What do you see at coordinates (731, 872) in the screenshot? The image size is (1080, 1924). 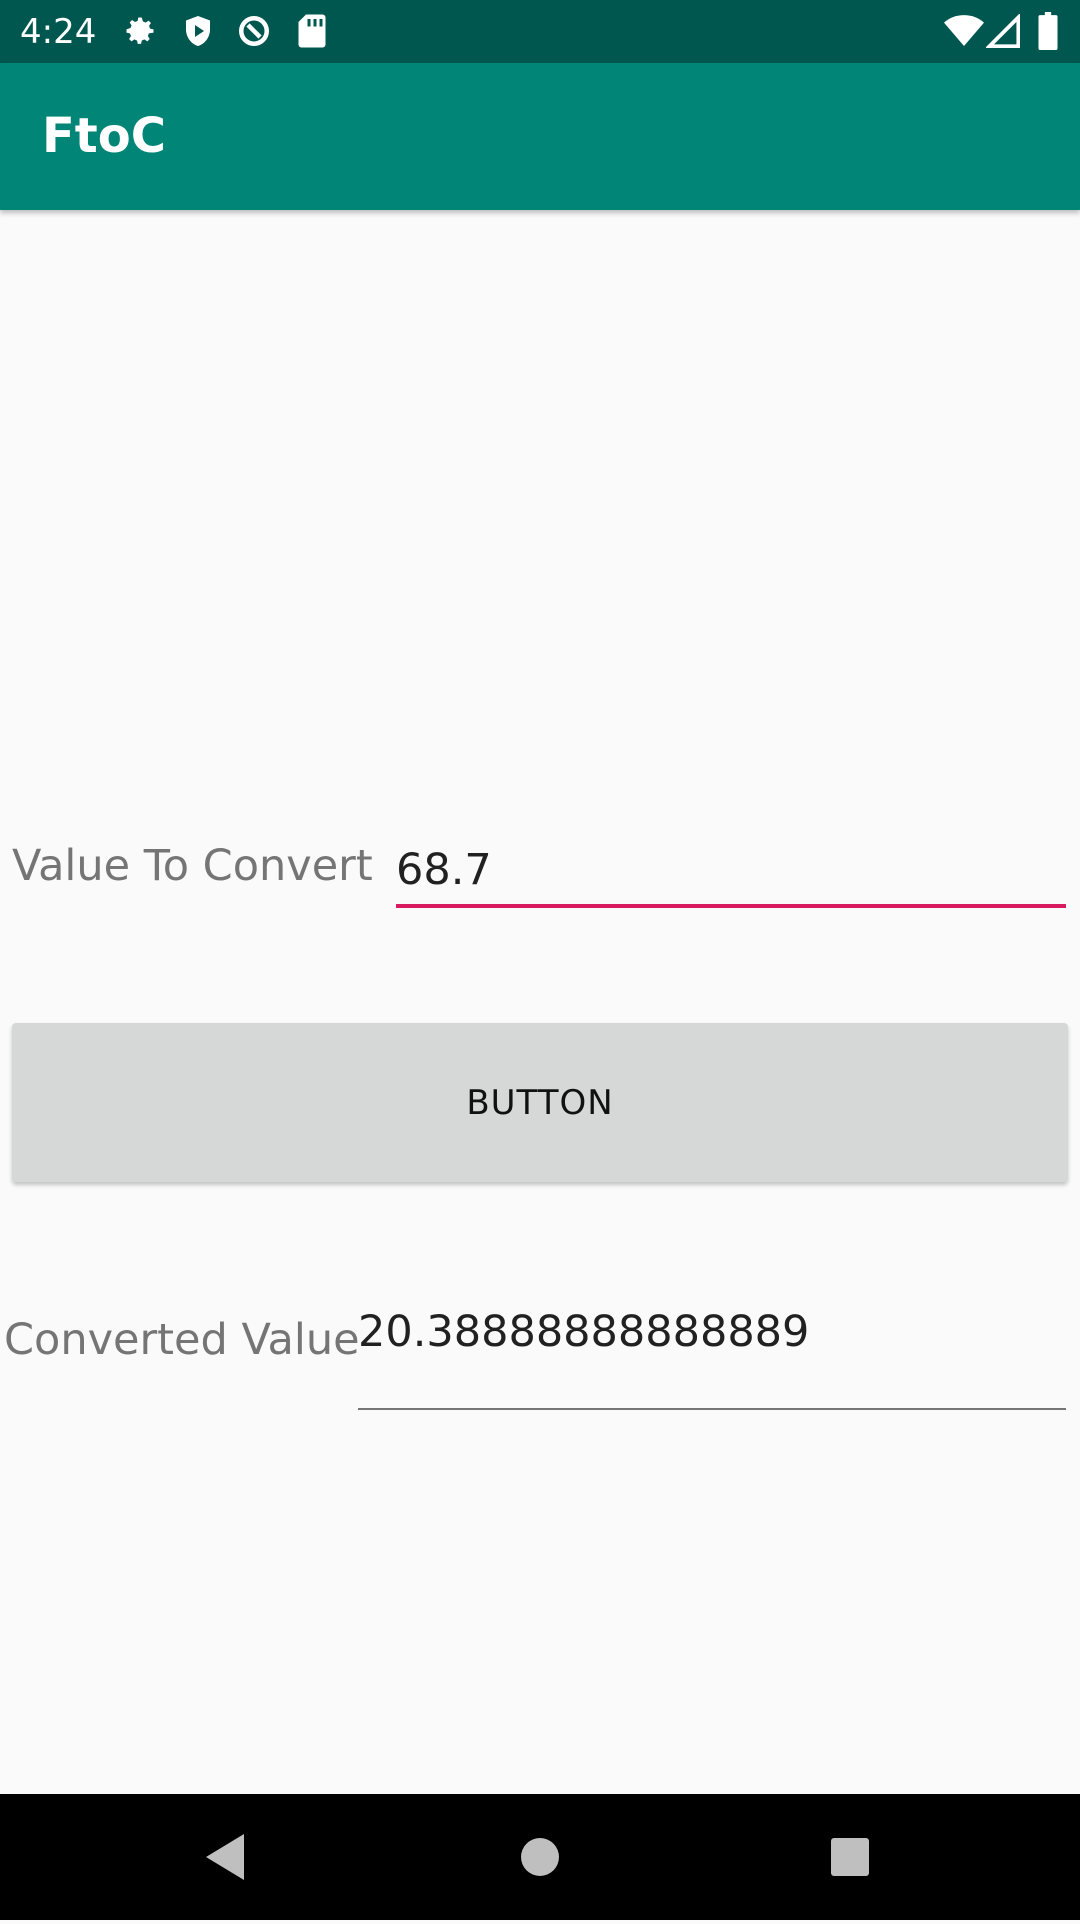 I see `value-to-convert-input` at bounding box center [731, 872].